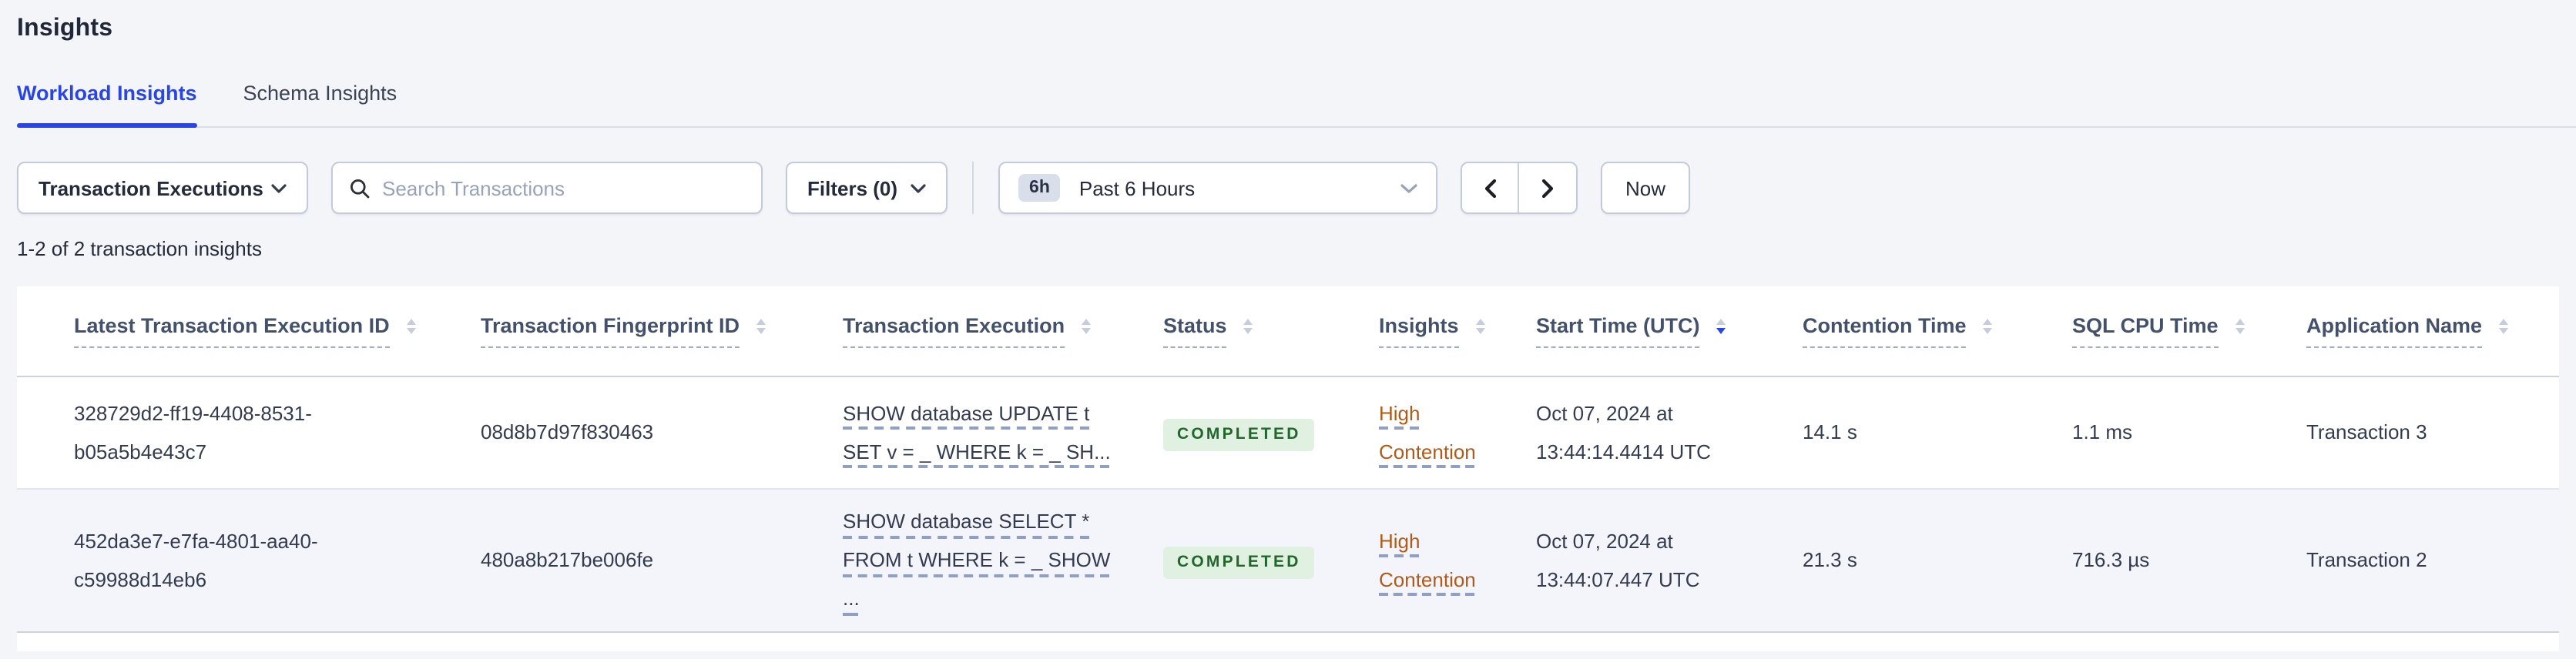  Describe the element at coordinates (563, 187) in the screenshot. I see `search-input` at that location.